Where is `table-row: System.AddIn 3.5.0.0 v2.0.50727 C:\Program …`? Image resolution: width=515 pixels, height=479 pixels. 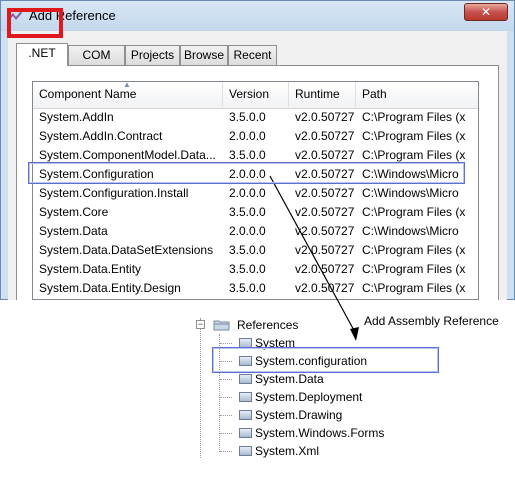 table-row: System.AddIn 3.5.0.0 v2.0.50727 C:\Program … is located at coordinates (255, 117).